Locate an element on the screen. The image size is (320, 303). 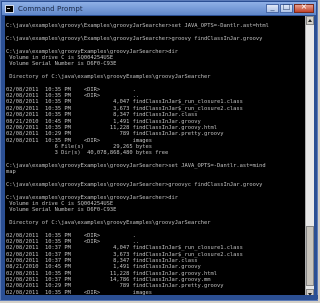
maximize-icon: □ is located at coordinates (286, 6).